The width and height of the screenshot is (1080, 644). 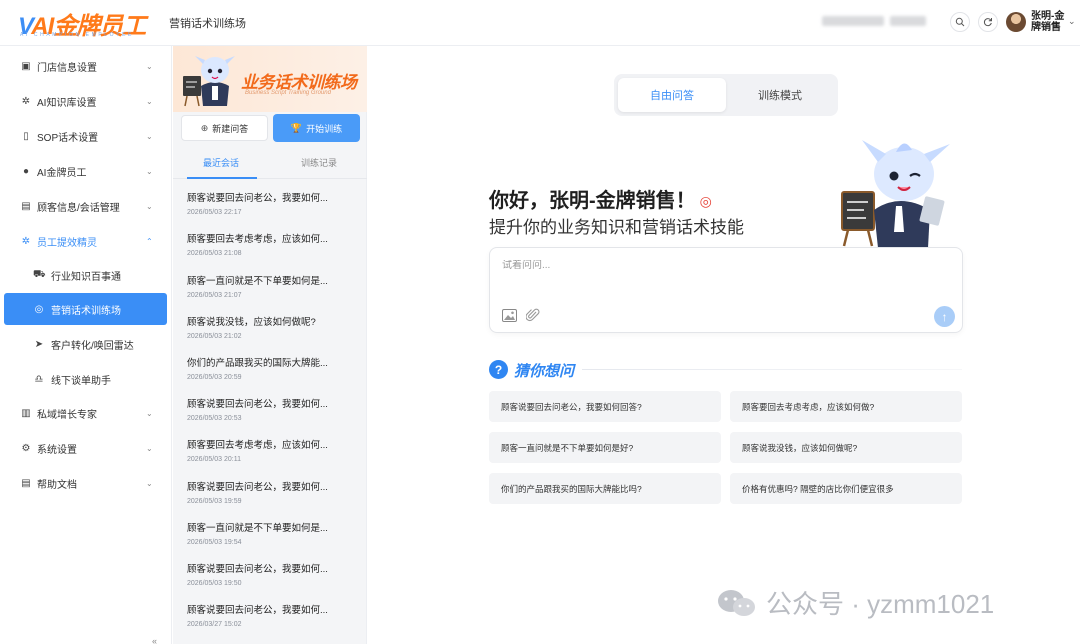 What do you see at coordinates (39, 344) in the screenshot?
I see `send-icon: ➤` at bounding box center [39, 344].